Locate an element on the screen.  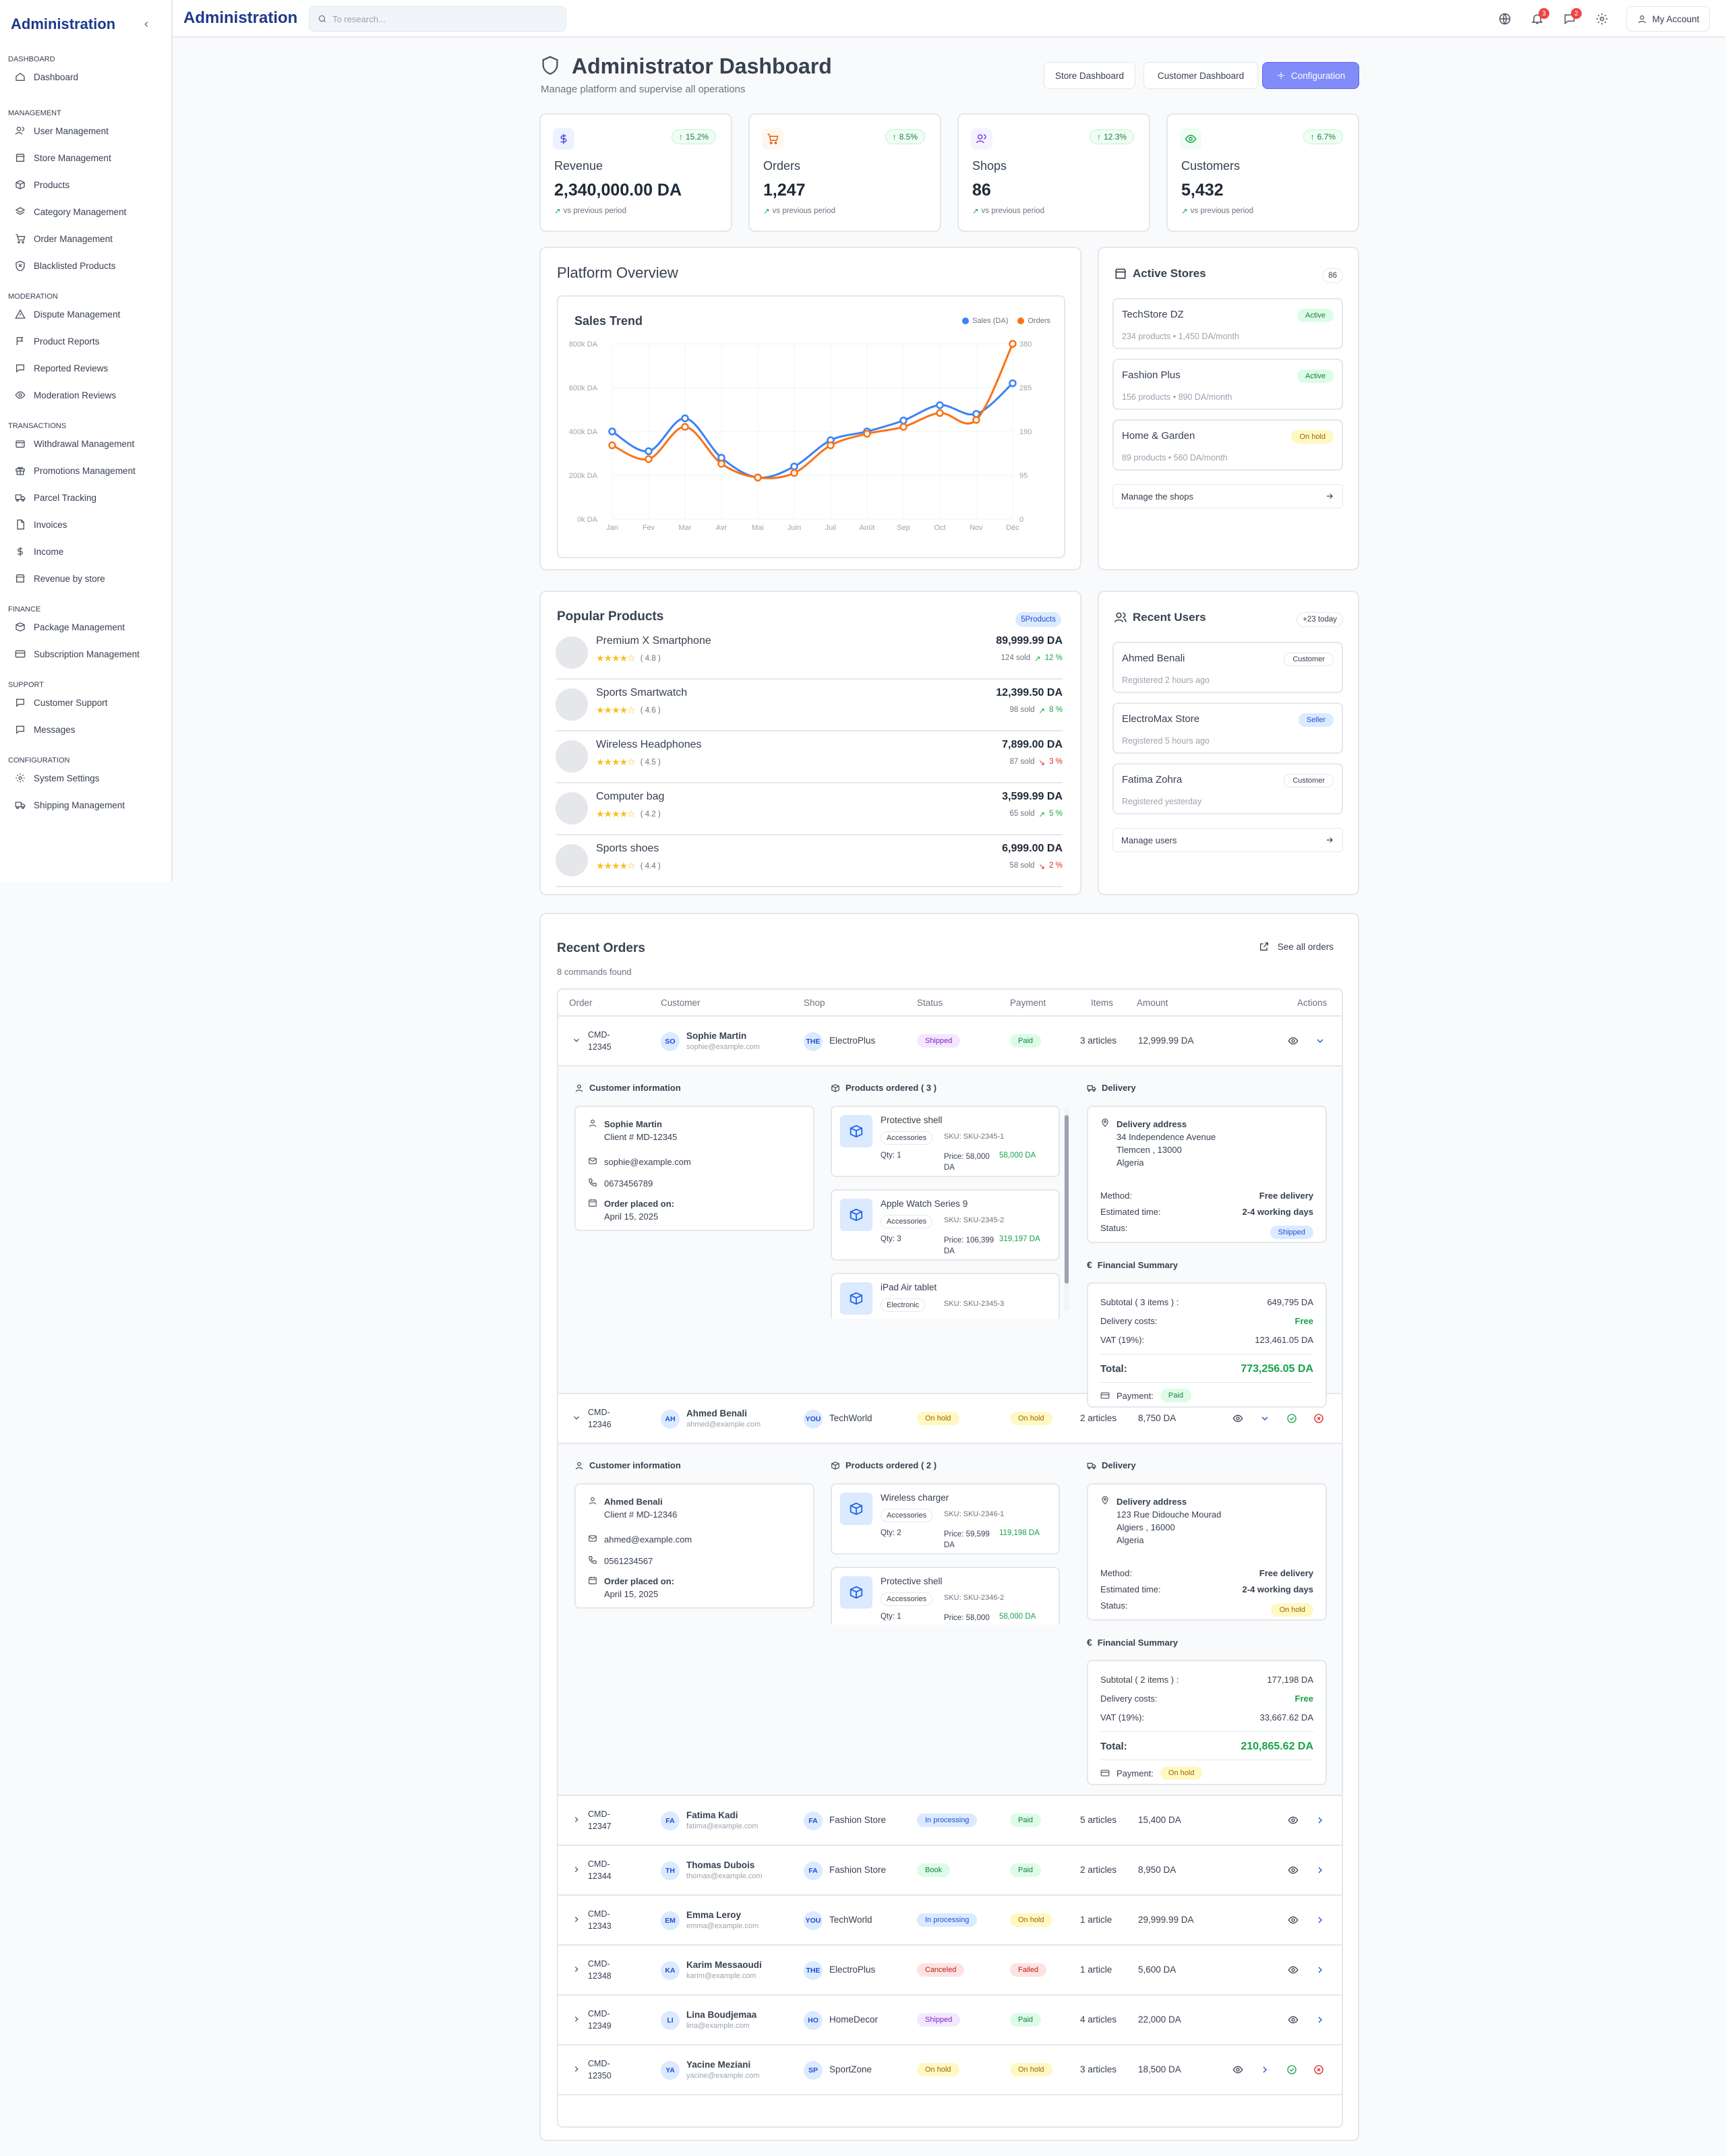
sold-count: 58 sold is located at coordinates (1022, 866).